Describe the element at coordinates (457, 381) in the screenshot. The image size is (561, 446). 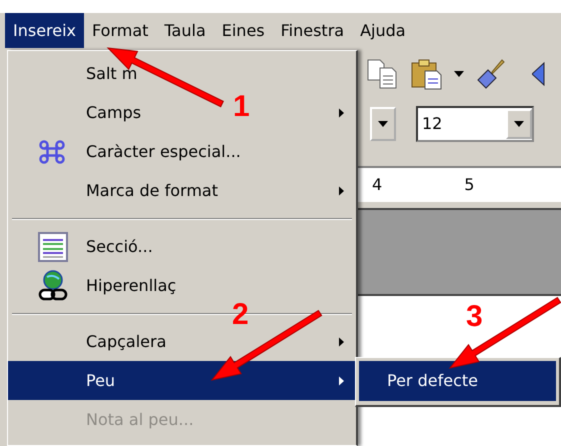
I see `submenu-item: Per defecte` at that location.